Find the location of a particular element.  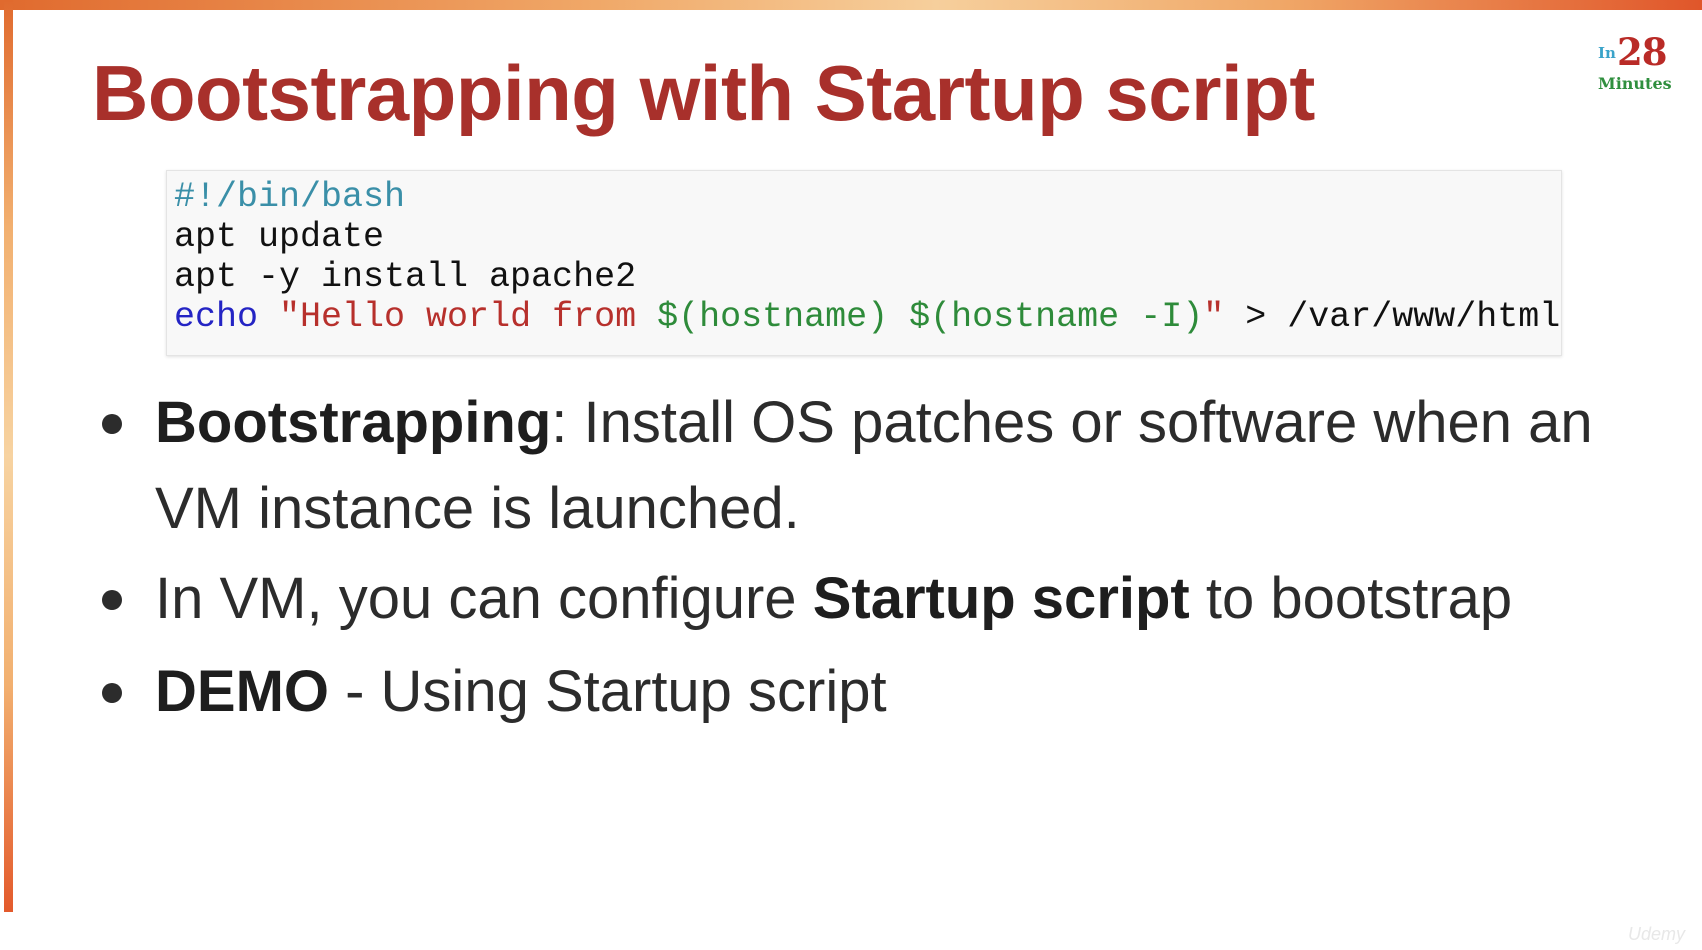

bullet-bold: Startup script is located at coordinates (1001, 598).